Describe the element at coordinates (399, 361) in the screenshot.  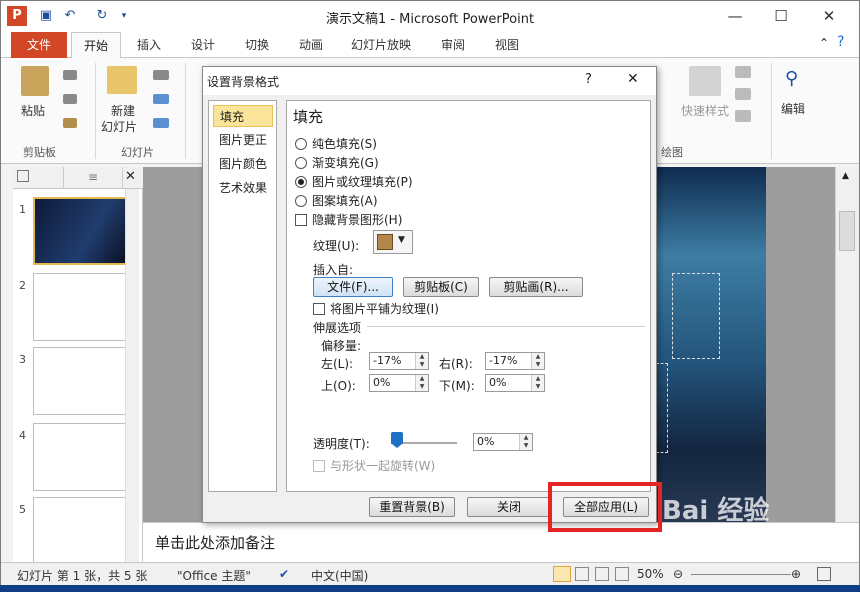
I see `left-offset-input: -17% ▲ ▼` at that location.